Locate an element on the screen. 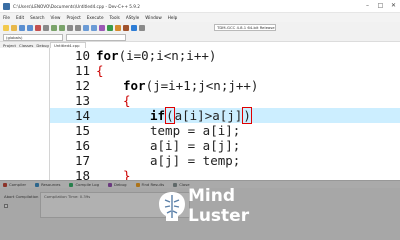 This screenshot has width=400, height=240. menu-search: Search is located at coordinates (37, 17).